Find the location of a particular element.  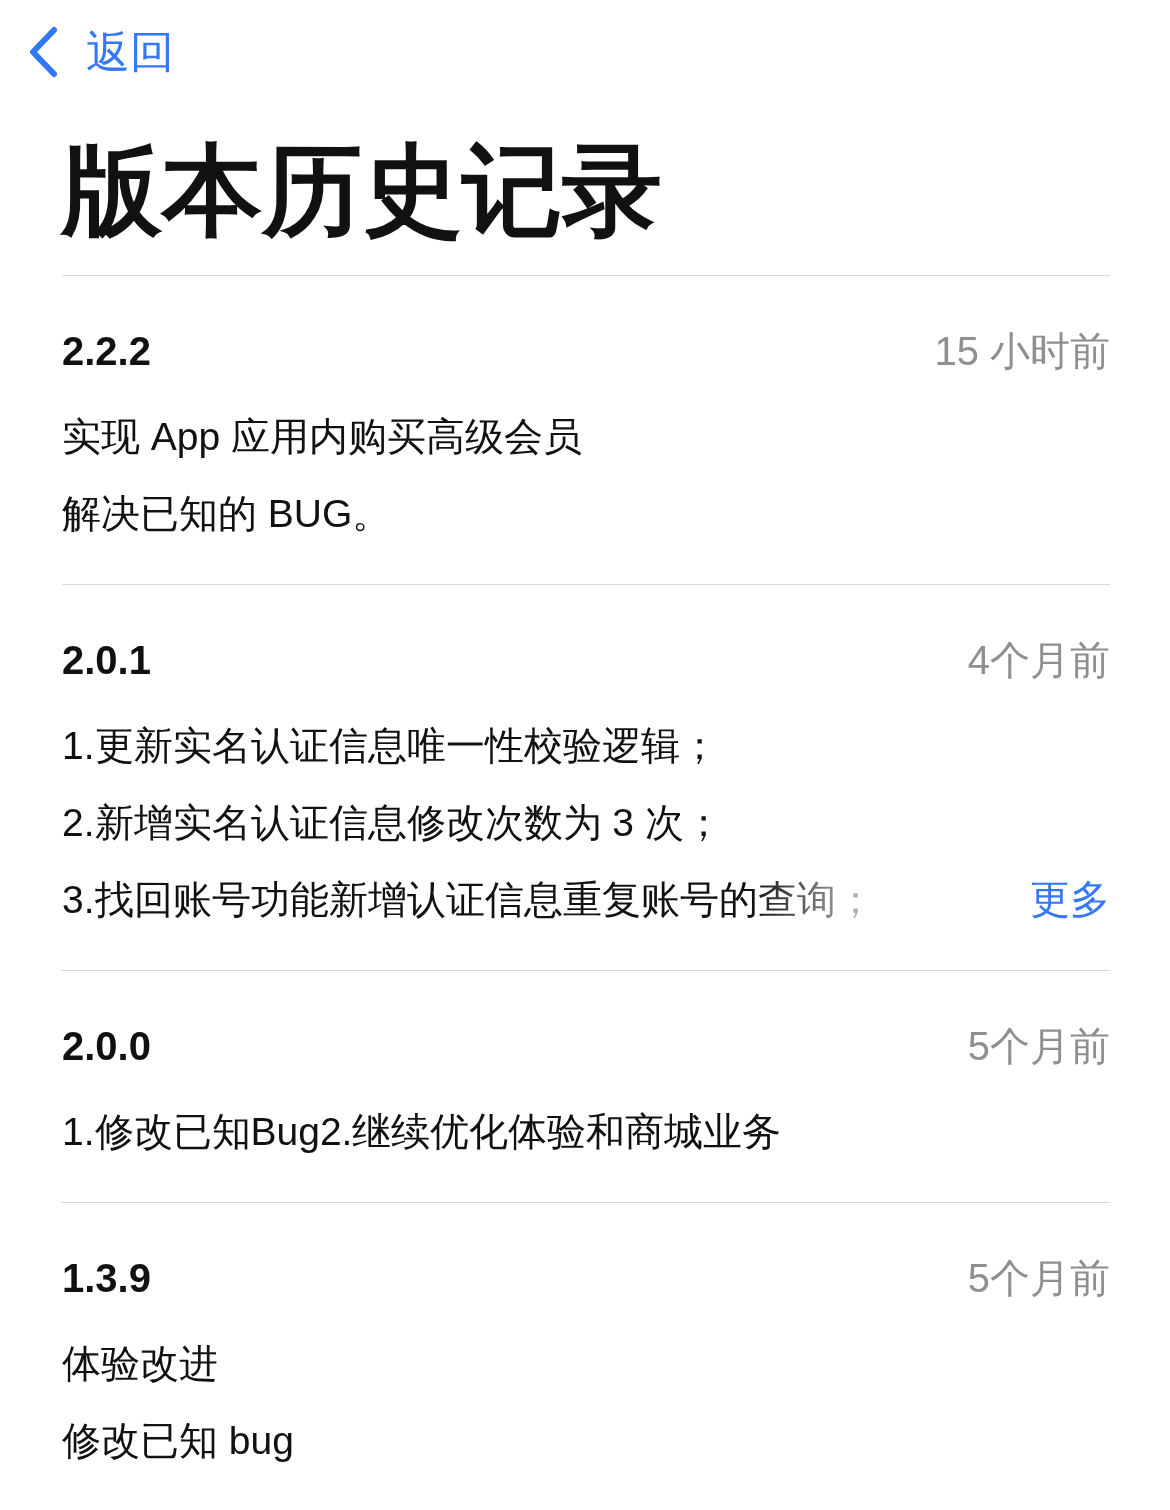

release-note: 解决已知的 BUG。 is located at coordinates (227, 513).